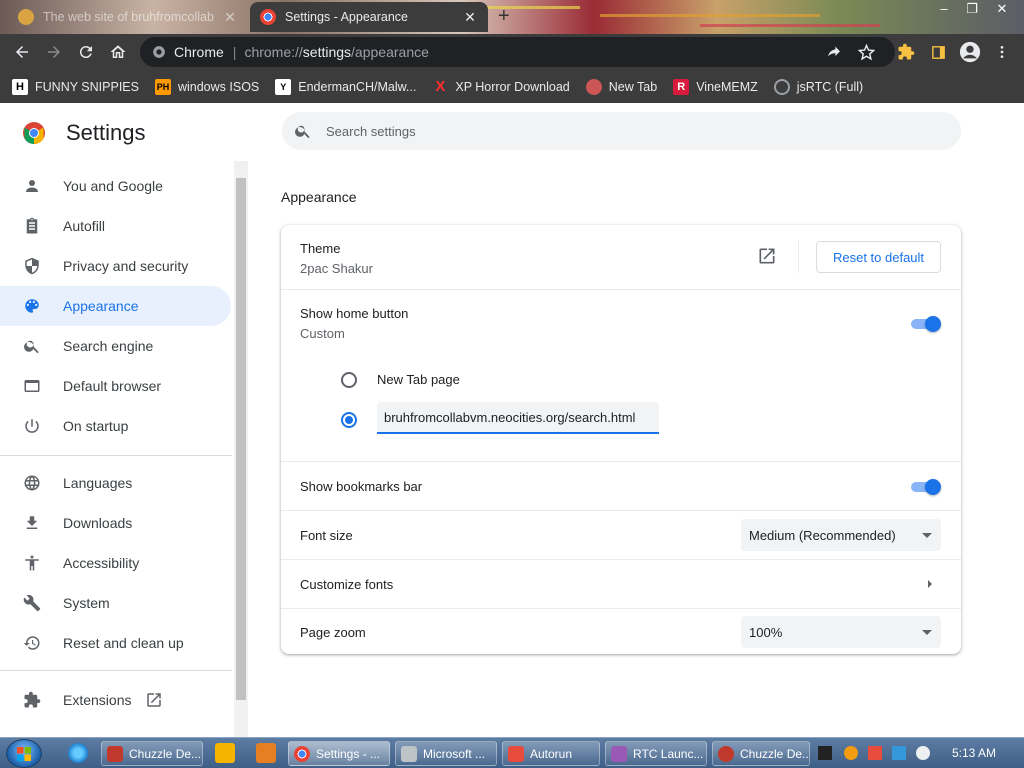 Image resolution: width=1024 pixels, height=768 pixels. I want to click on custom-home-url-input, so click(518, 418).